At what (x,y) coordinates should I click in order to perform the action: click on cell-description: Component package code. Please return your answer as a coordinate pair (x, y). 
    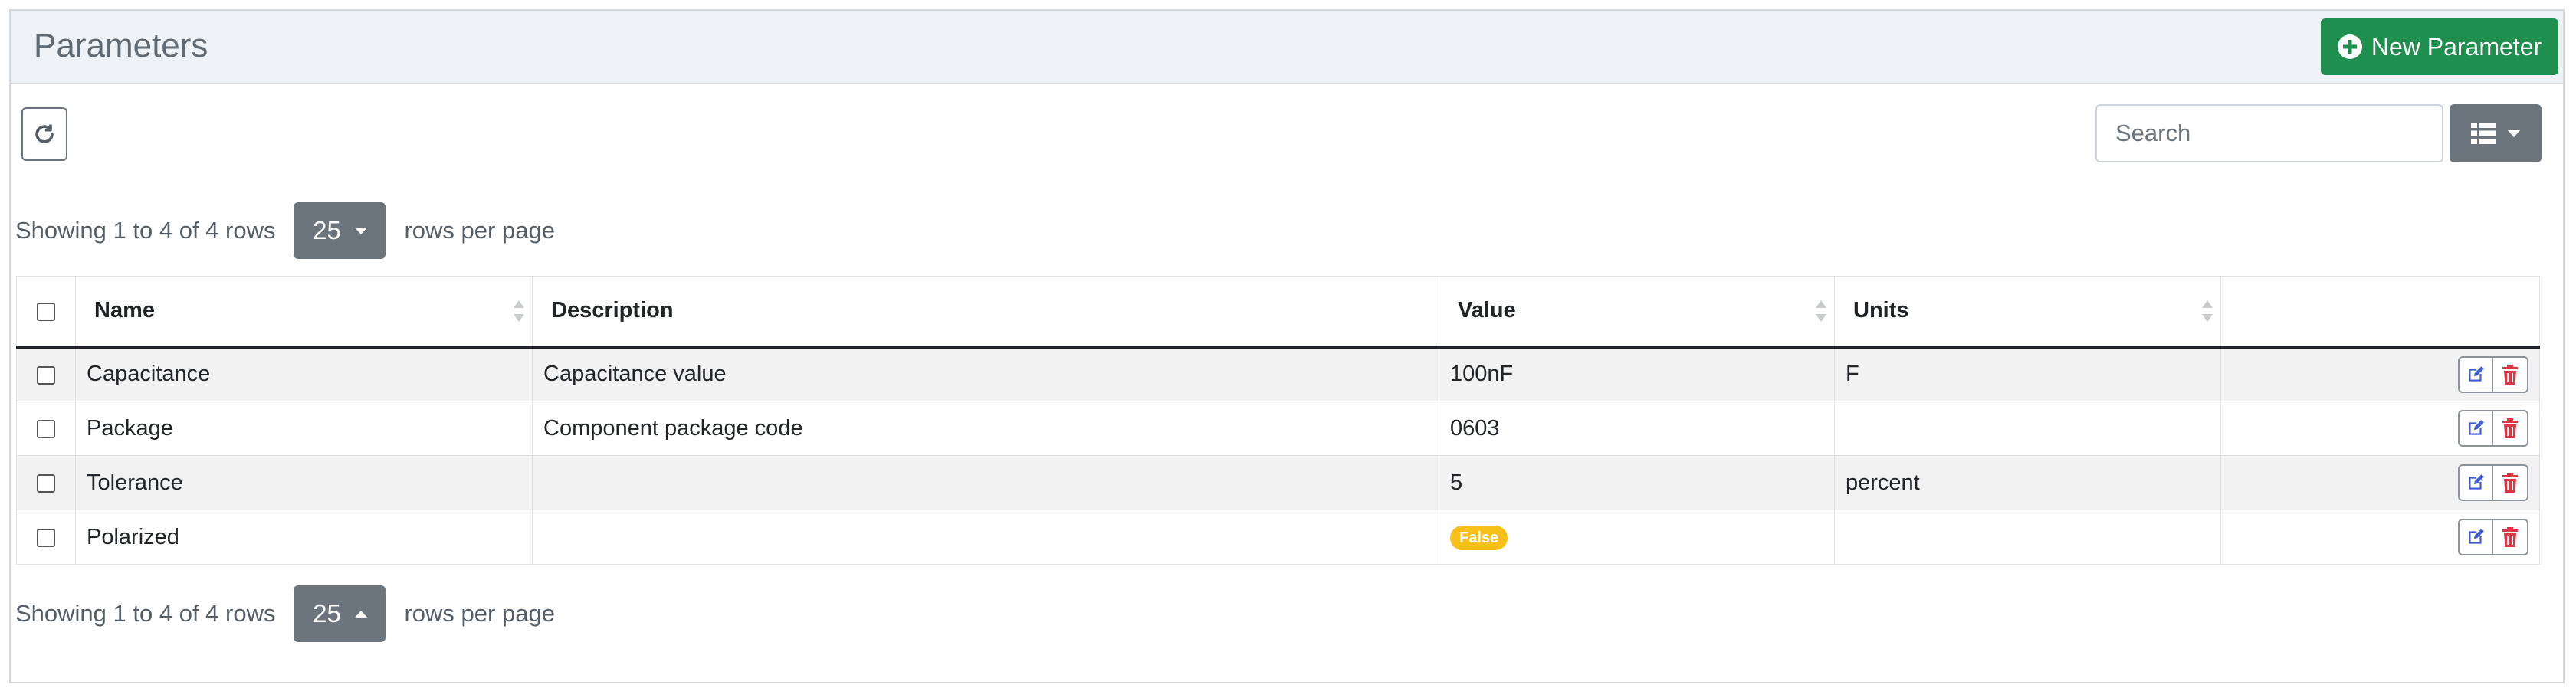
    Looking at the image, I should click on (985, 428).